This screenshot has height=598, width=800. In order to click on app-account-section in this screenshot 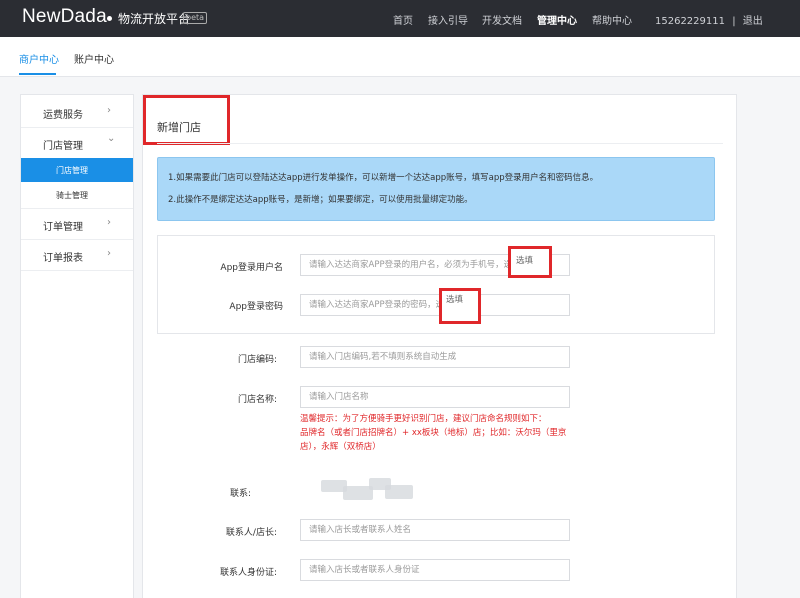, I will do `click(436, 284)`.